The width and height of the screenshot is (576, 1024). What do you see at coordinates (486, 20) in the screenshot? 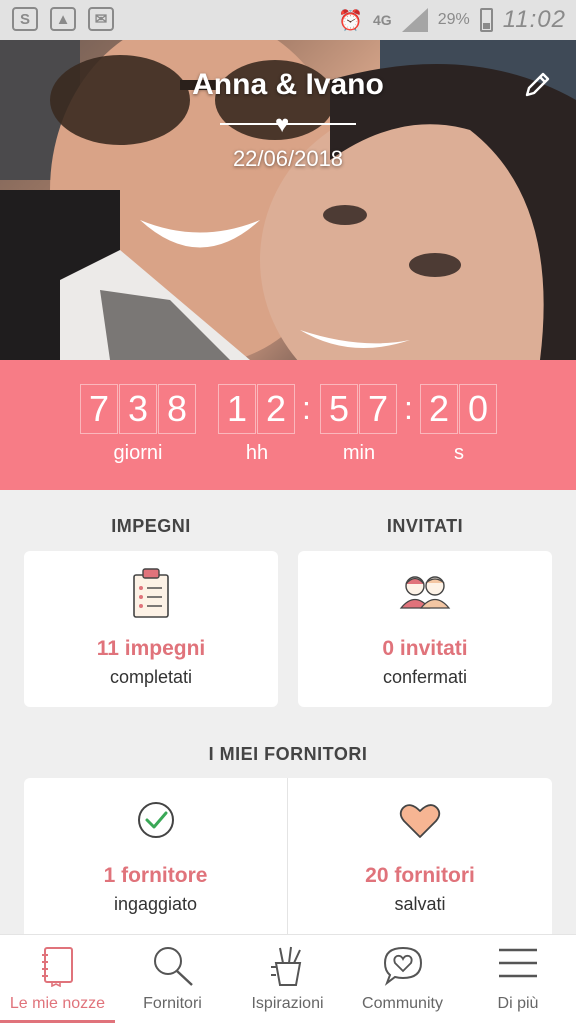
I see `battery-icon` at bounding box center [486, 20].